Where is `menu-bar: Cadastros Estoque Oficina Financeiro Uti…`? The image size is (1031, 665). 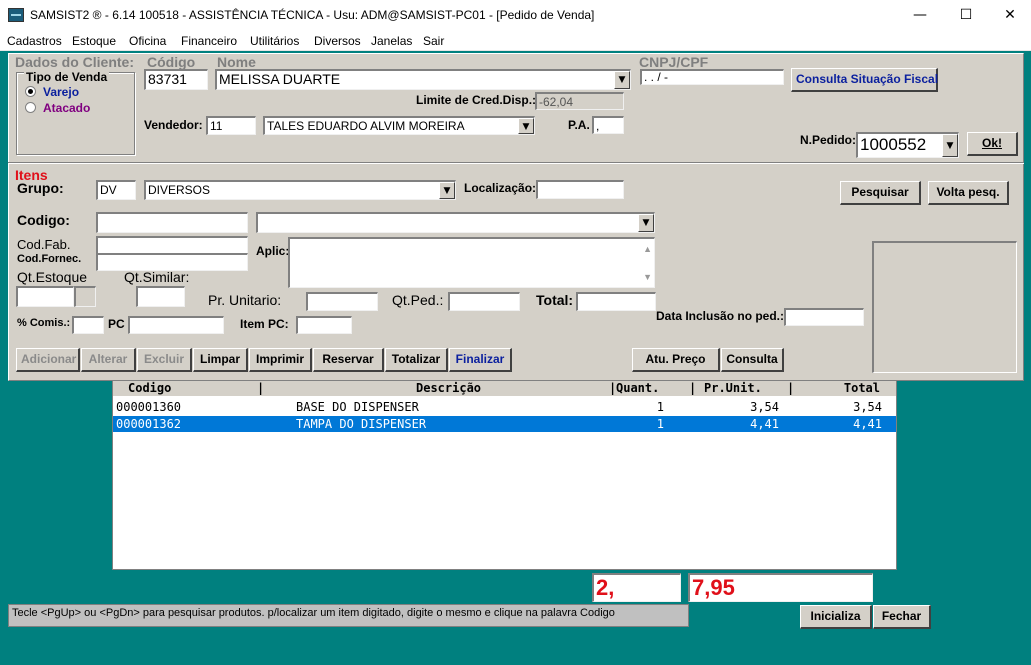 menu-bar: Cadastros Estoque Oficina Financeiro Uti… is located at coordinates (515, 41).